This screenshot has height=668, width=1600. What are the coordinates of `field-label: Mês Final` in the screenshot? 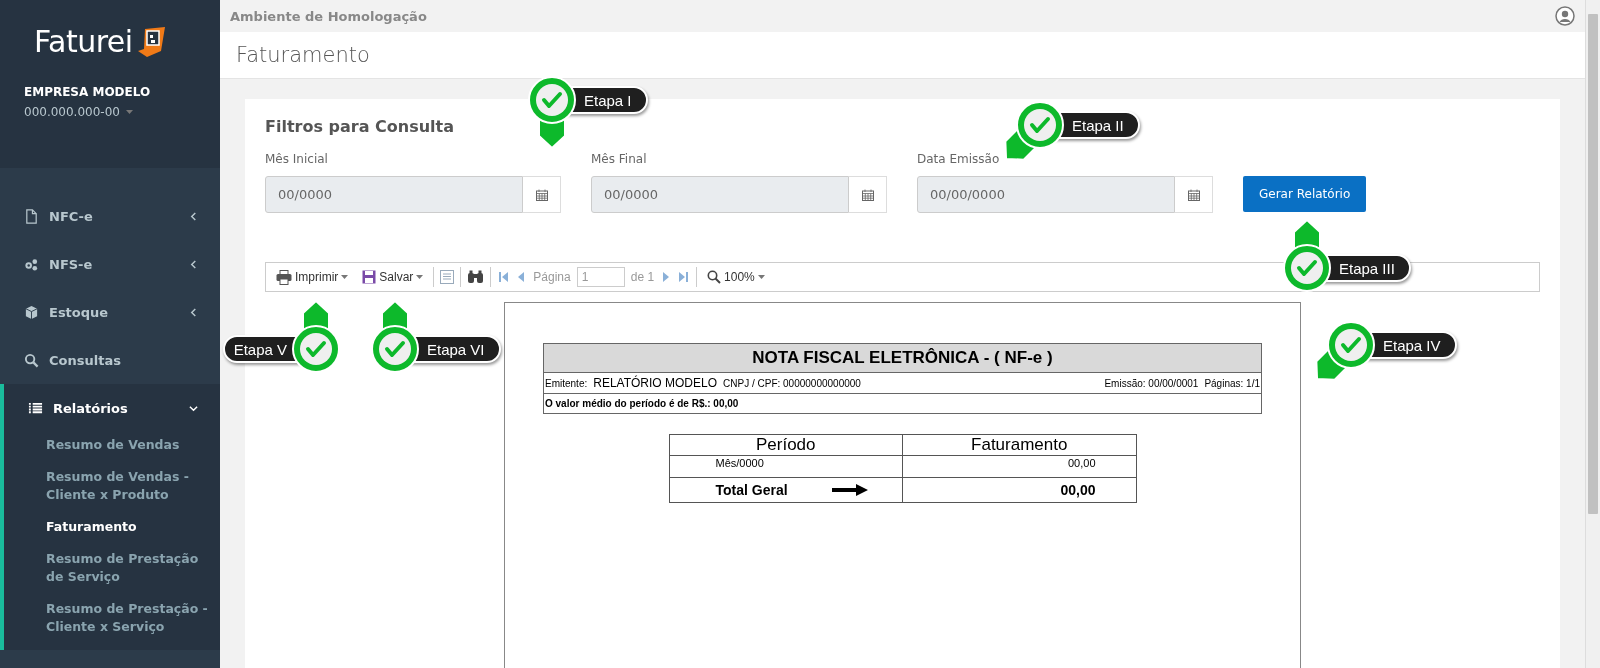 It's located at (619, 159).